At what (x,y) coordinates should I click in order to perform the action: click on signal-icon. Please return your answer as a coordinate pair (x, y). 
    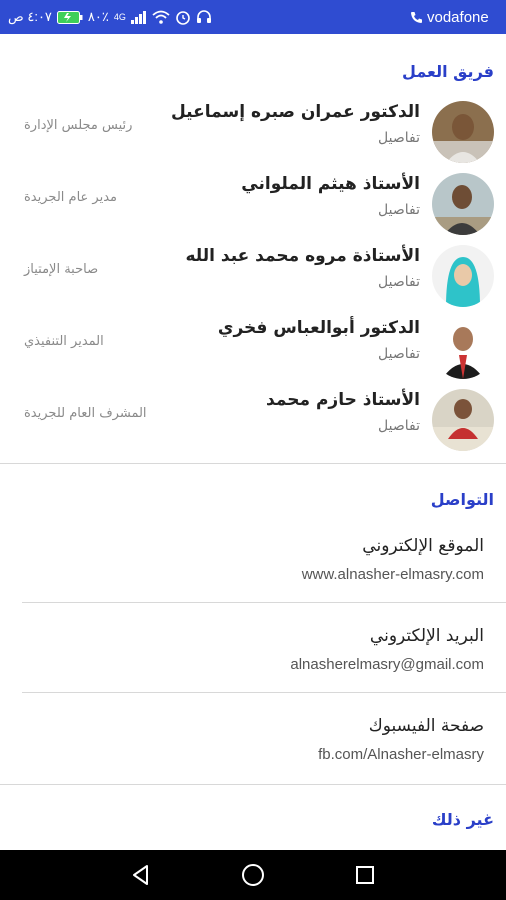
    Looking at the image, I should click on (138, 17).